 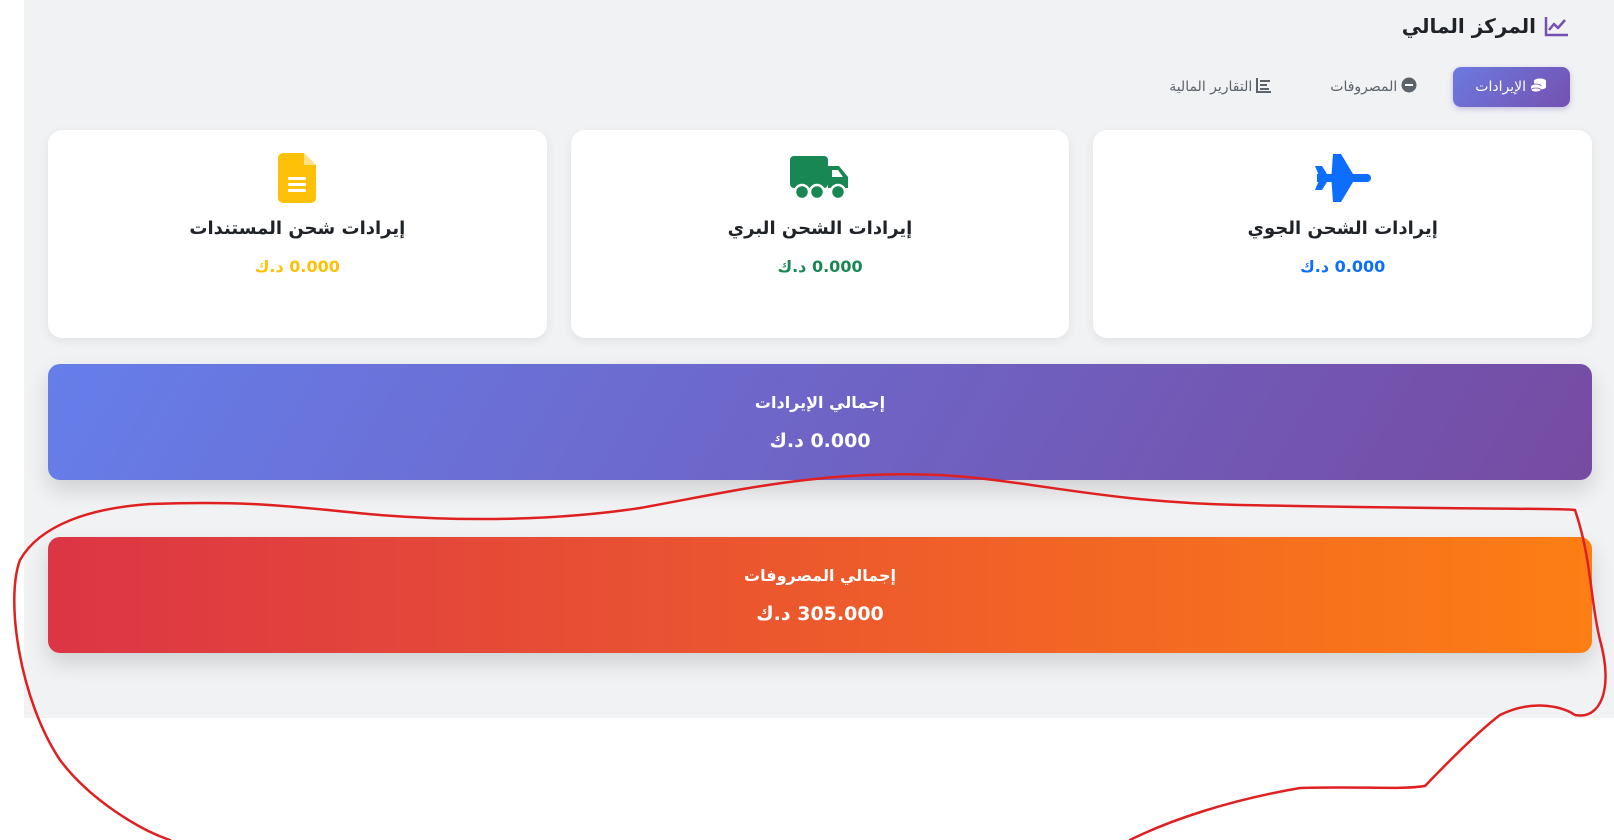 What do you see at coordinates (1468, 26) in the screenshot?
I see `page-title-text: المركز المالي` at bounding box center [1468, 26].